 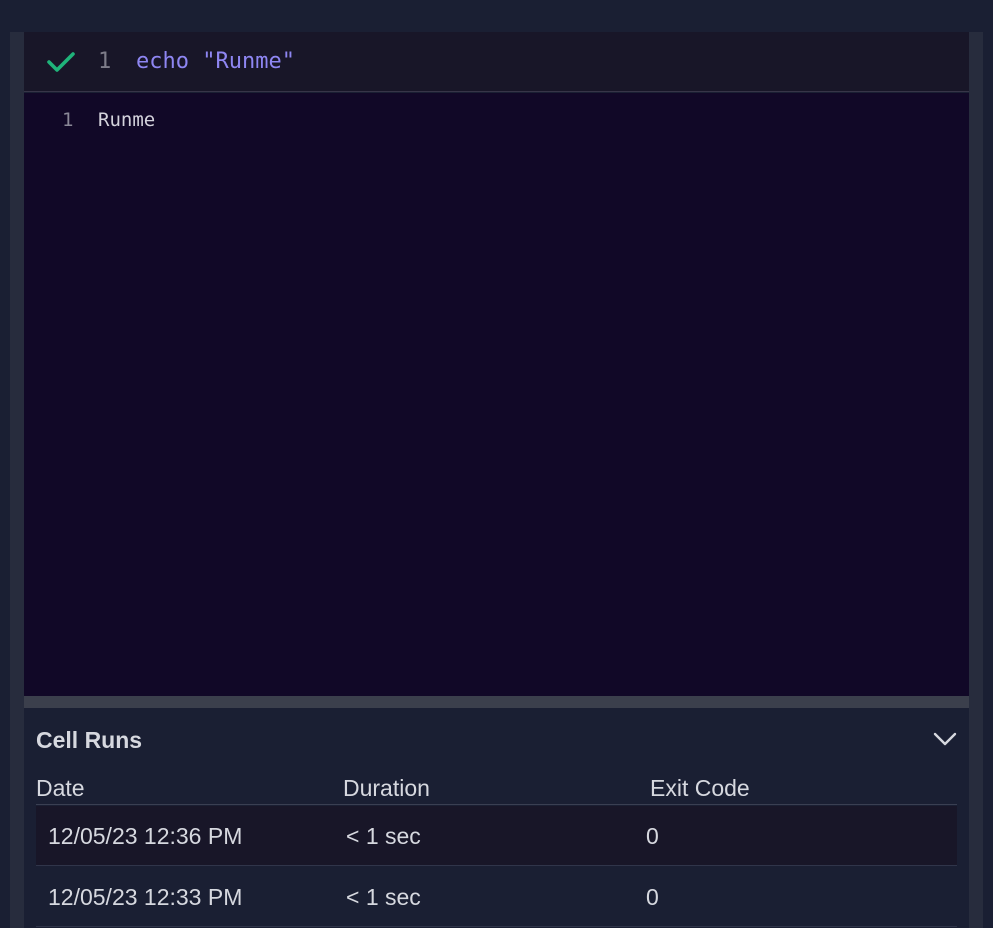 What do you see at coordinates (496, 788) in the screenshot?
I see `cell-runs-table-header: Date Duration Exit Code` at bounding box center [496, 788].